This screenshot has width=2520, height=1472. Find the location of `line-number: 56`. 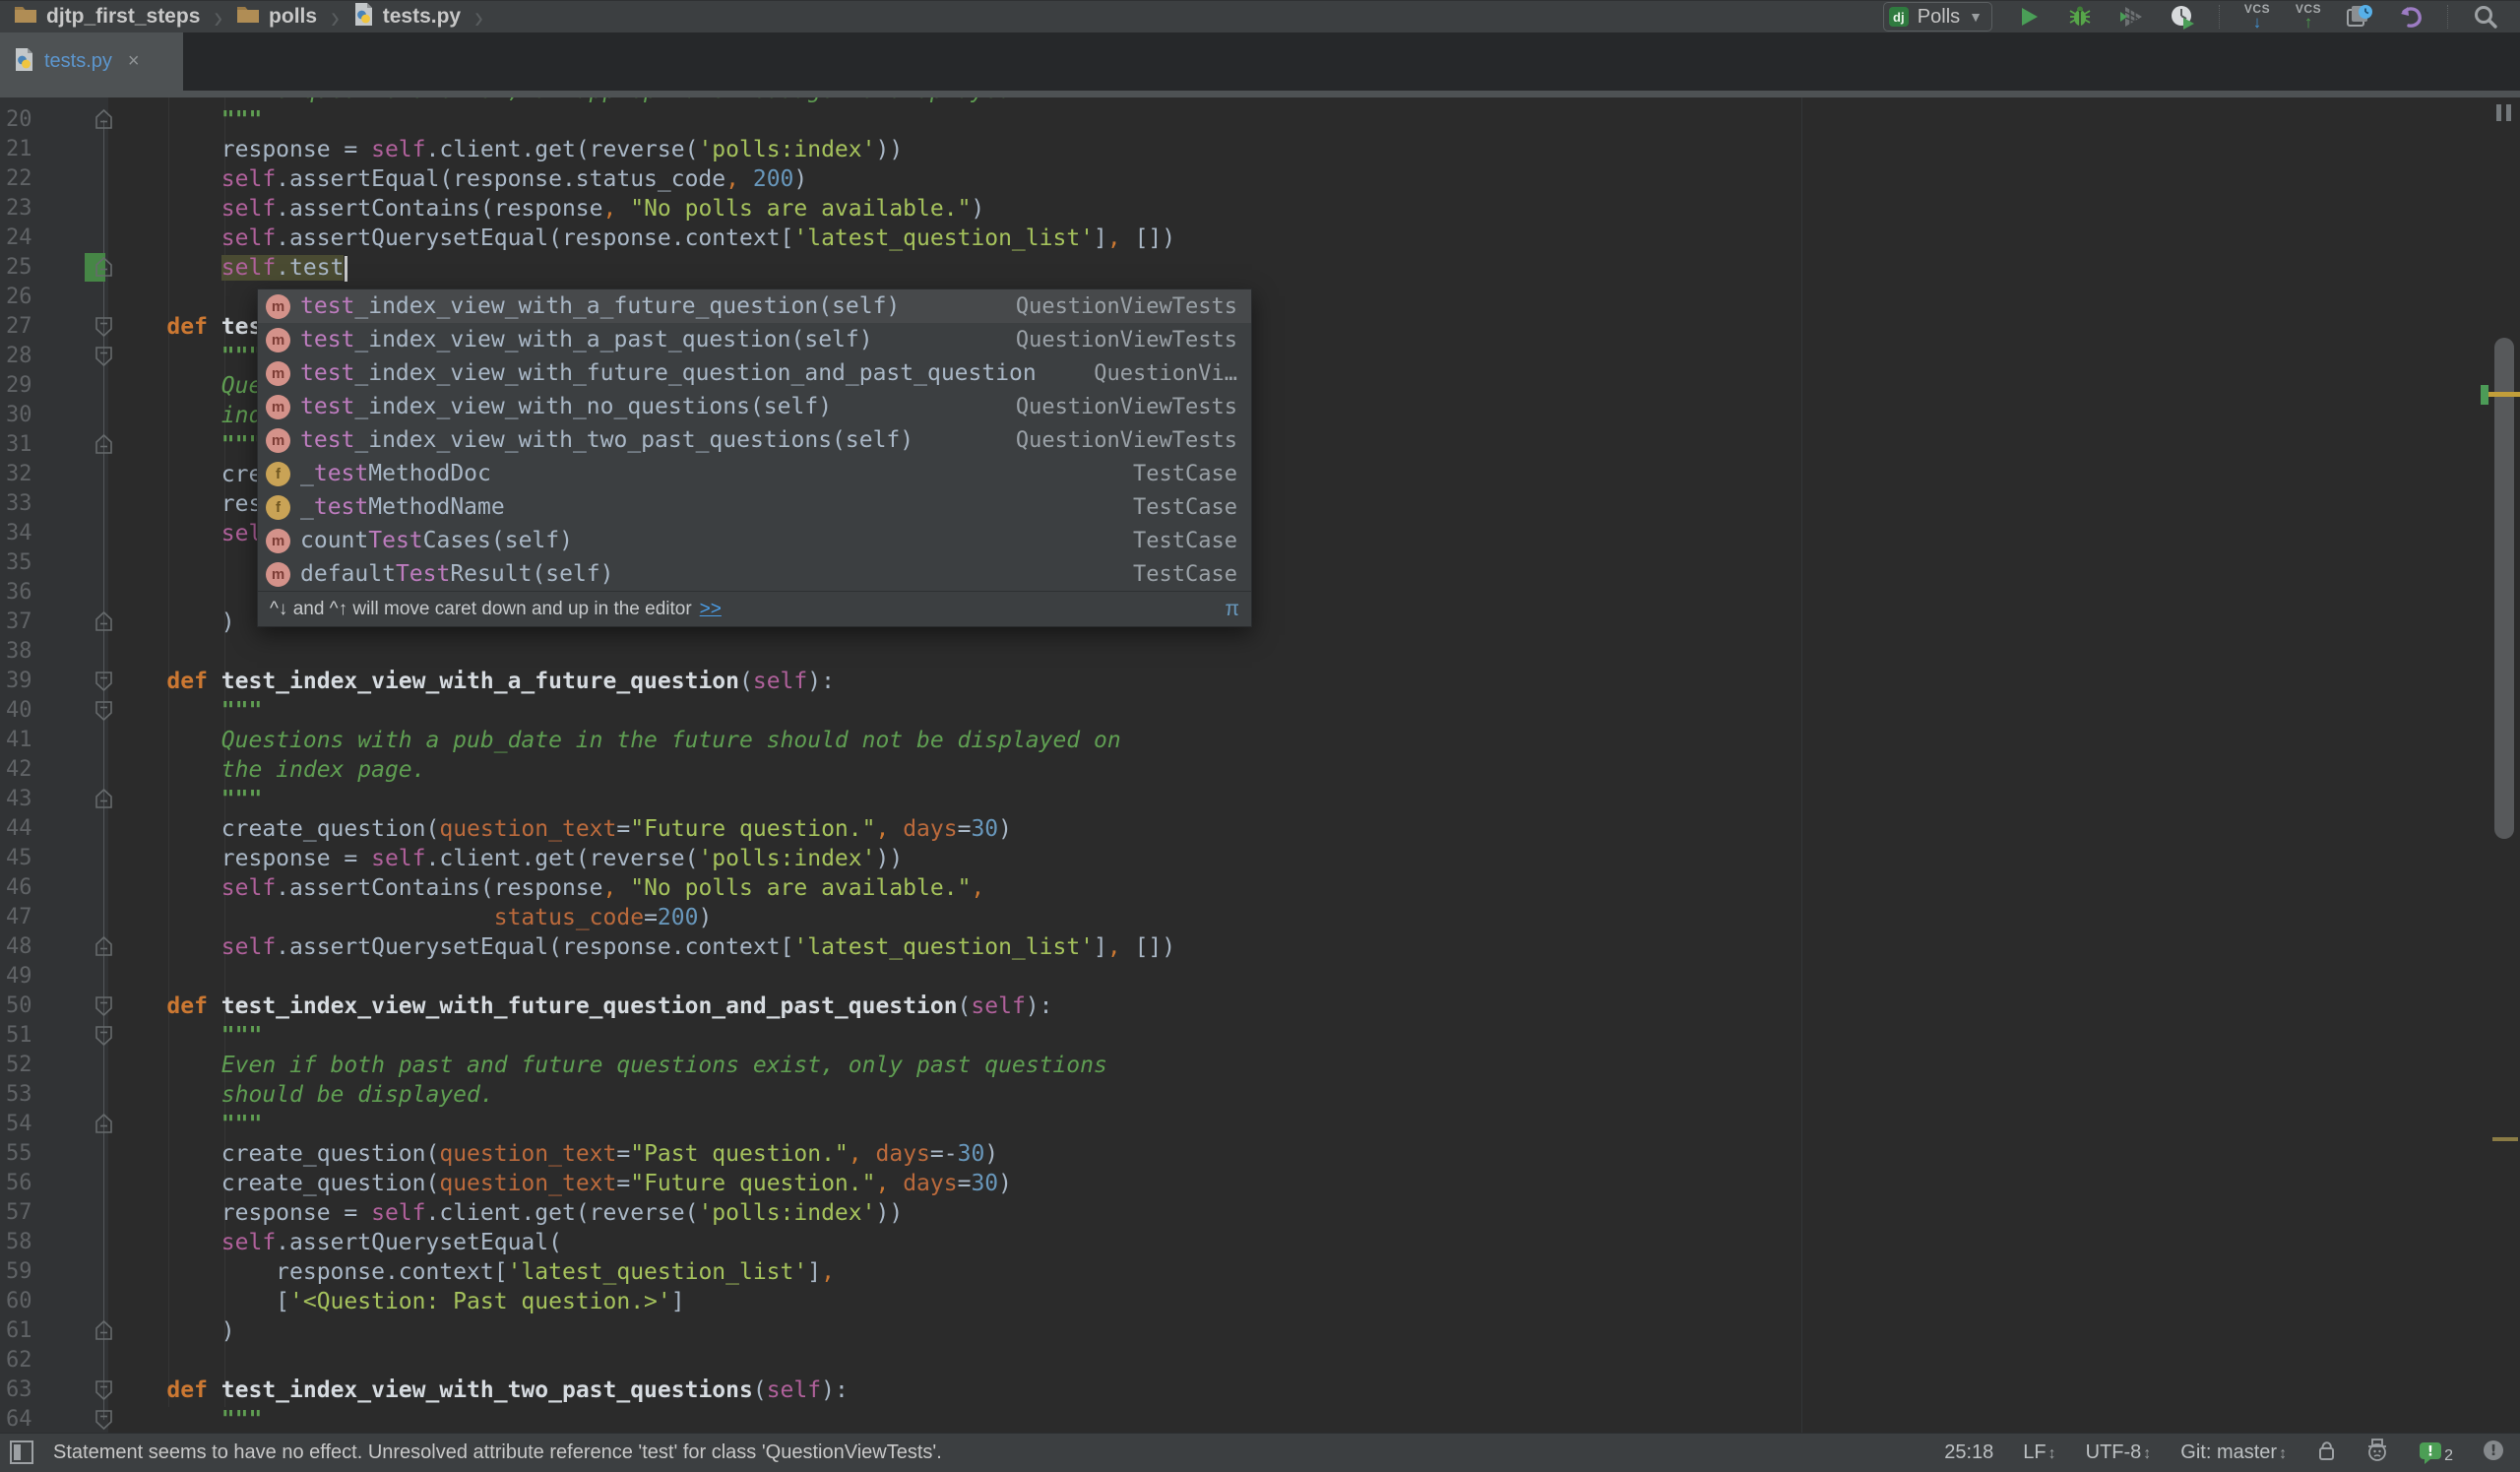

line-number: 56 is located at coordinates (27, 1183).